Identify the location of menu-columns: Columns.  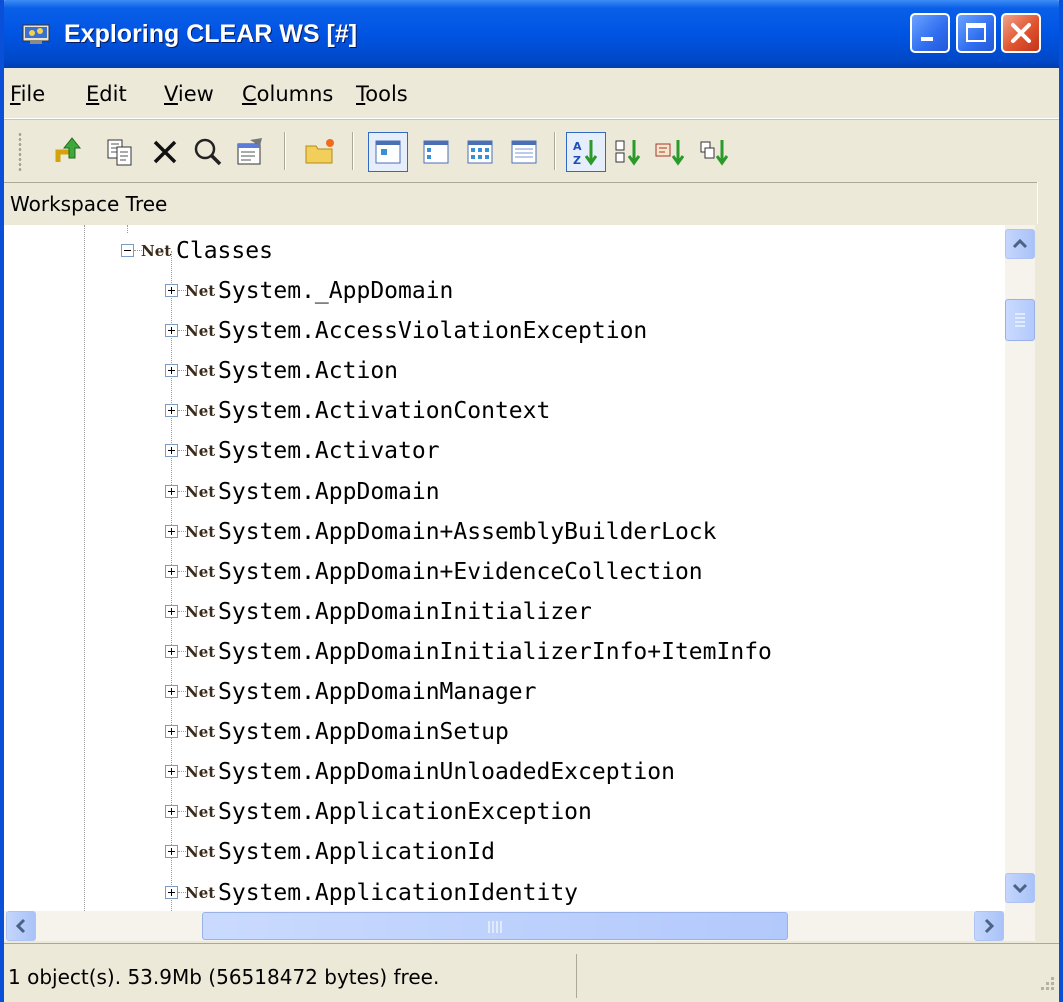
(287, 94).